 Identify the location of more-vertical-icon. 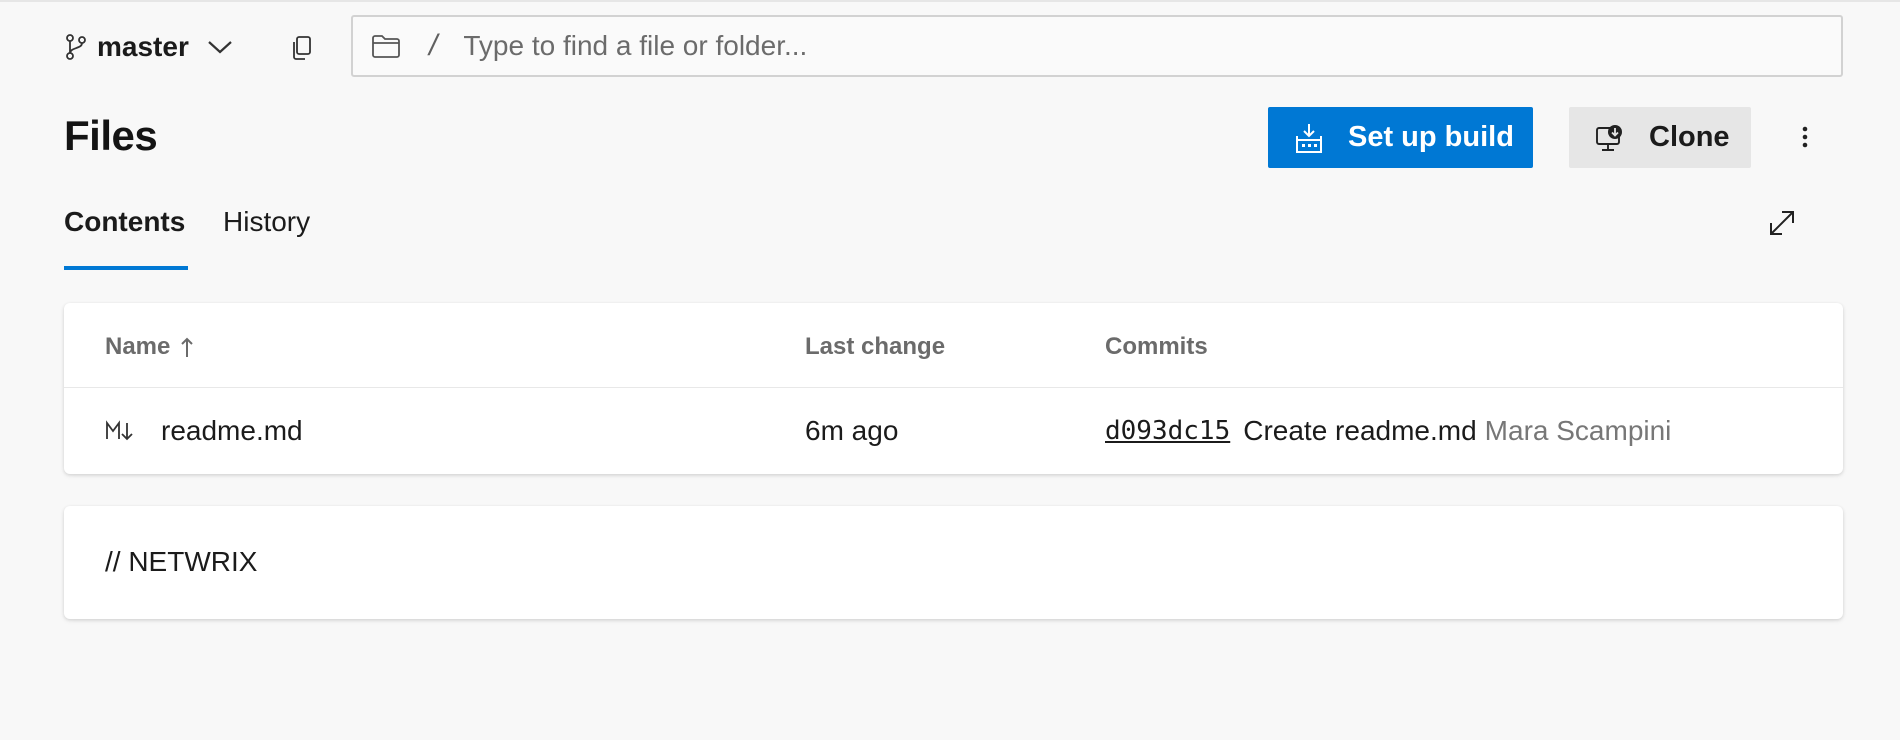
(1805, 137).